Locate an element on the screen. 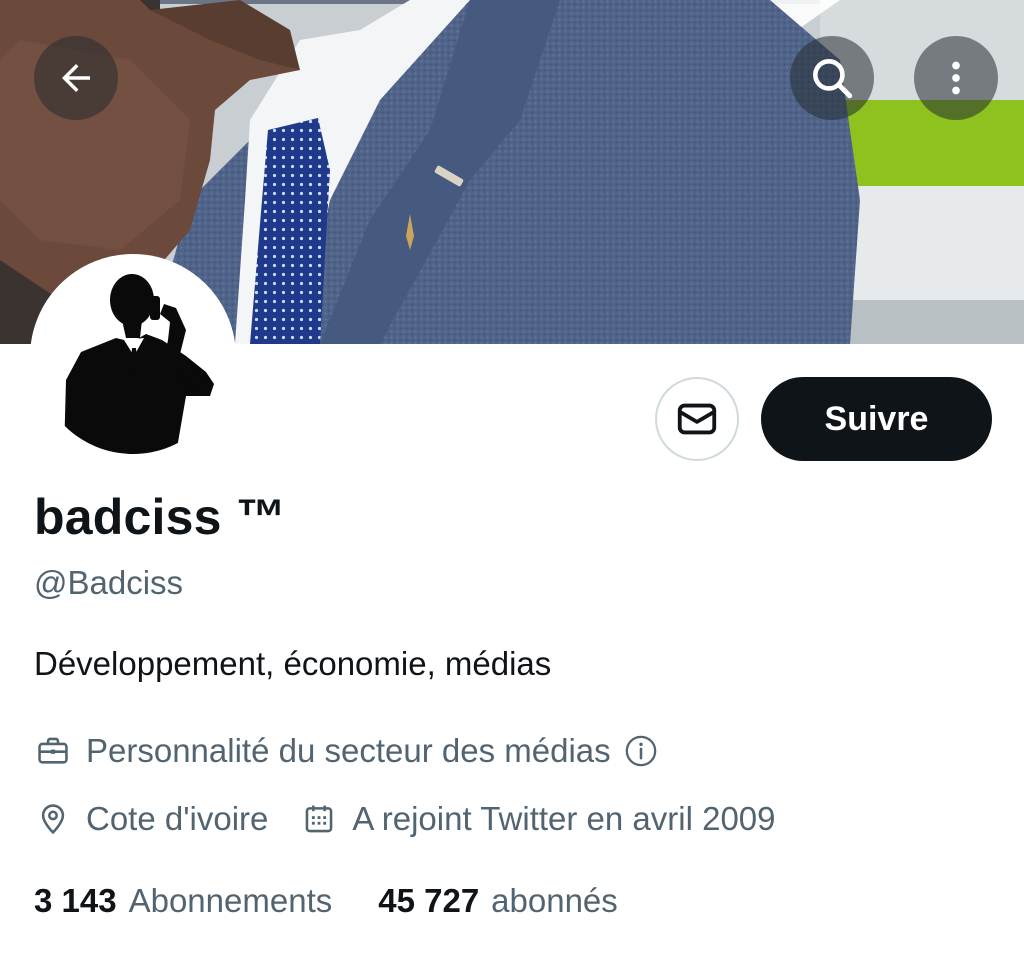 This screenshot has height=958, width=1024. arrow-left-icon is located at coordinates (76, 78).